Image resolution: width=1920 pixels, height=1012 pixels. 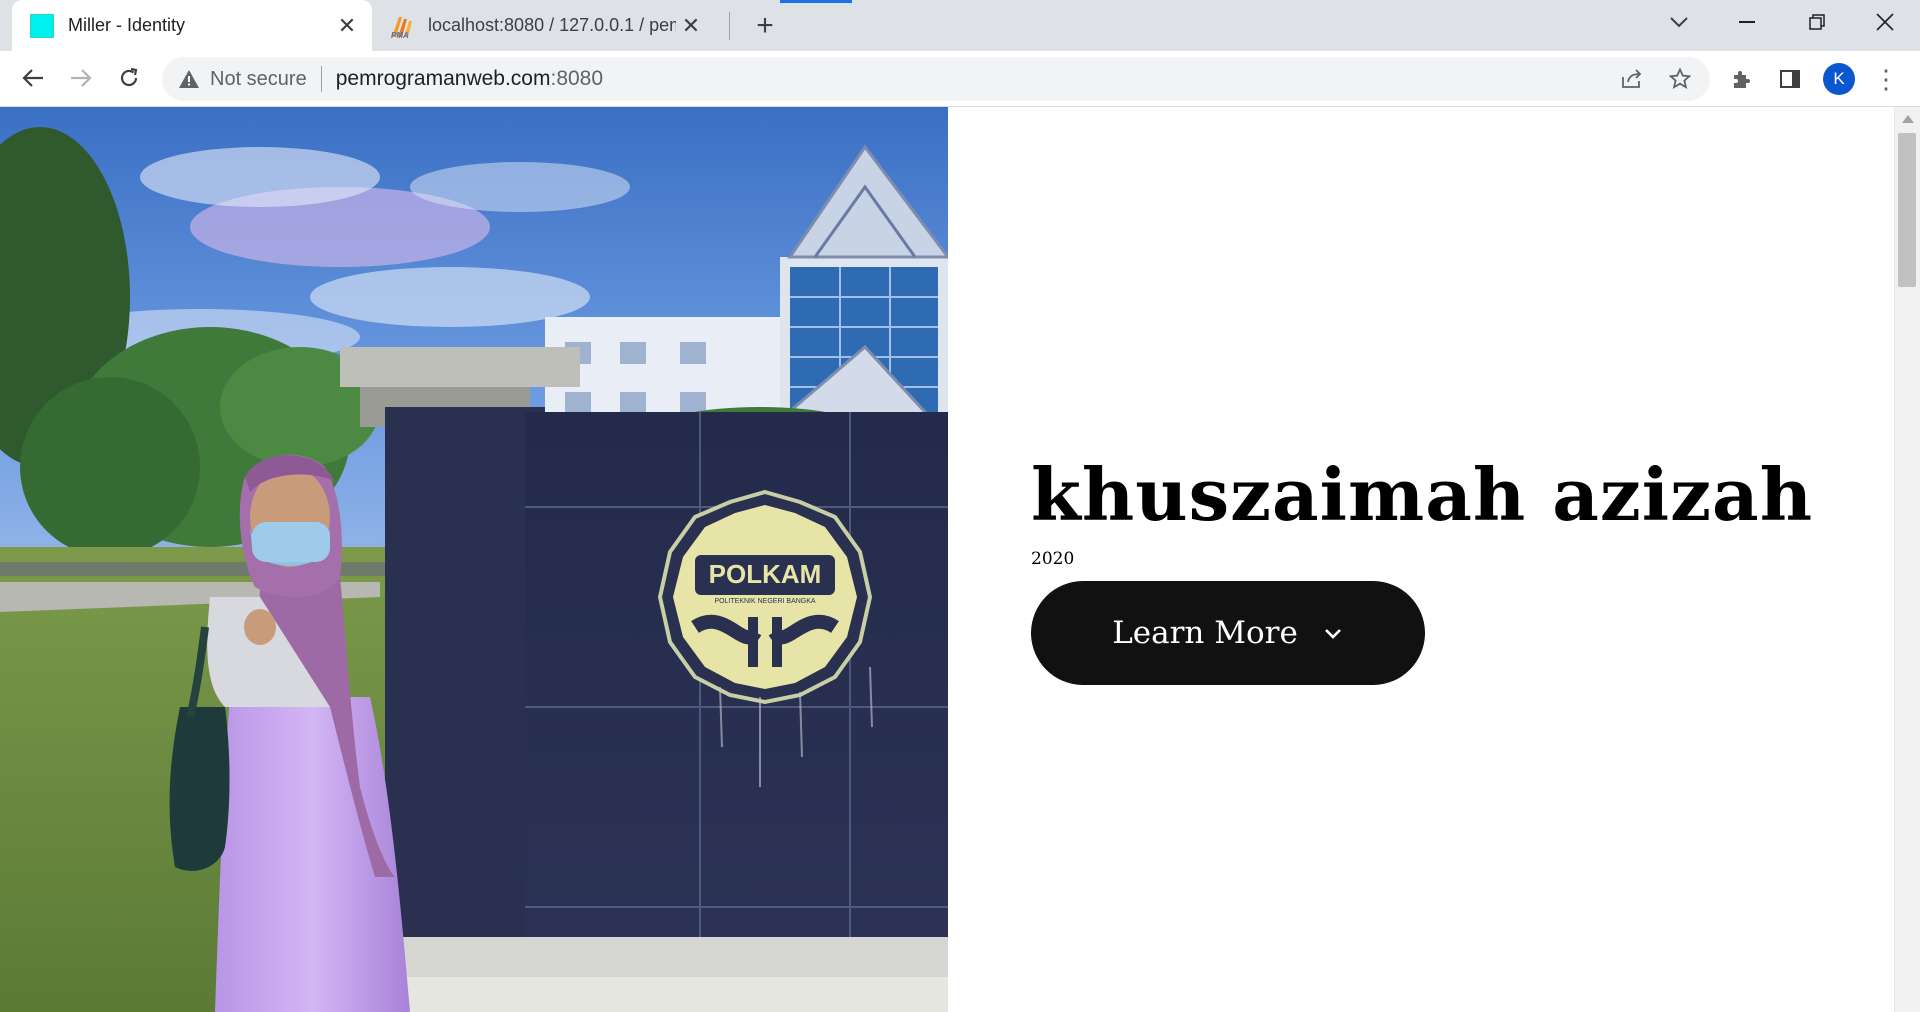 What do you see at coordinates (1907, 210) in the screenshot?
I see `scrollbar-thumb` at bounding box center [1907, 210].